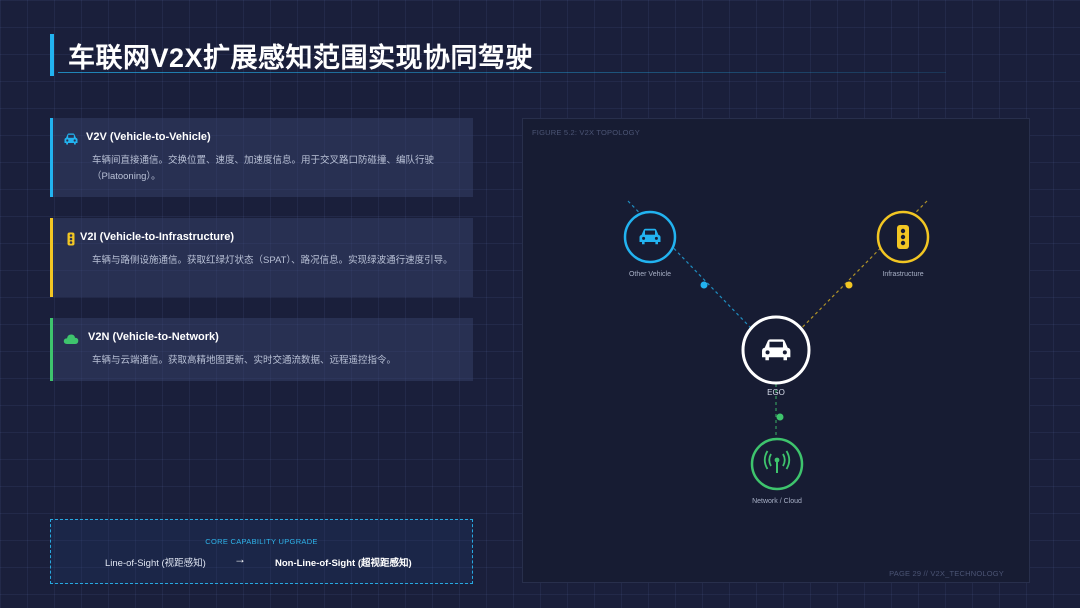  I want to click on upgrade-to: Non-Line-of-Sight (超视距感知), so click(343, 563).